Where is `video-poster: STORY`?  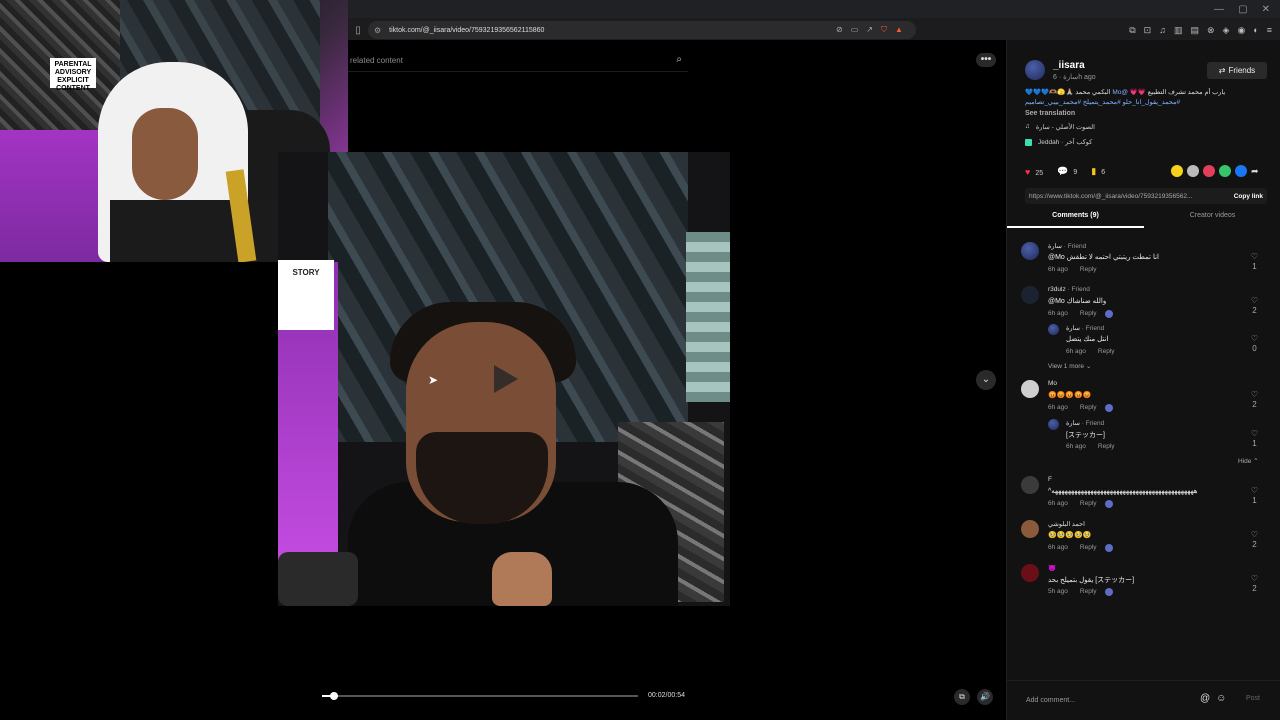 video-poster: STORY is located at coordinates (306, 295).